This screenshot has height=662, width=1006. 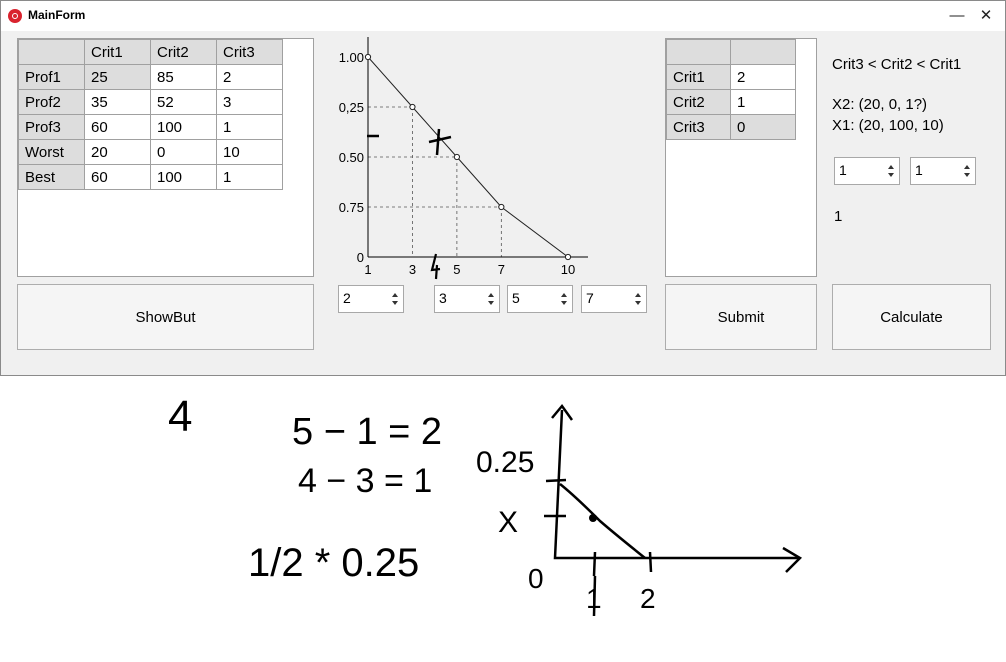 What do you see at coordinates (943, 171) in the screenshot?
I see `result-spinner-b: 1` at bounding box center [943, 171].